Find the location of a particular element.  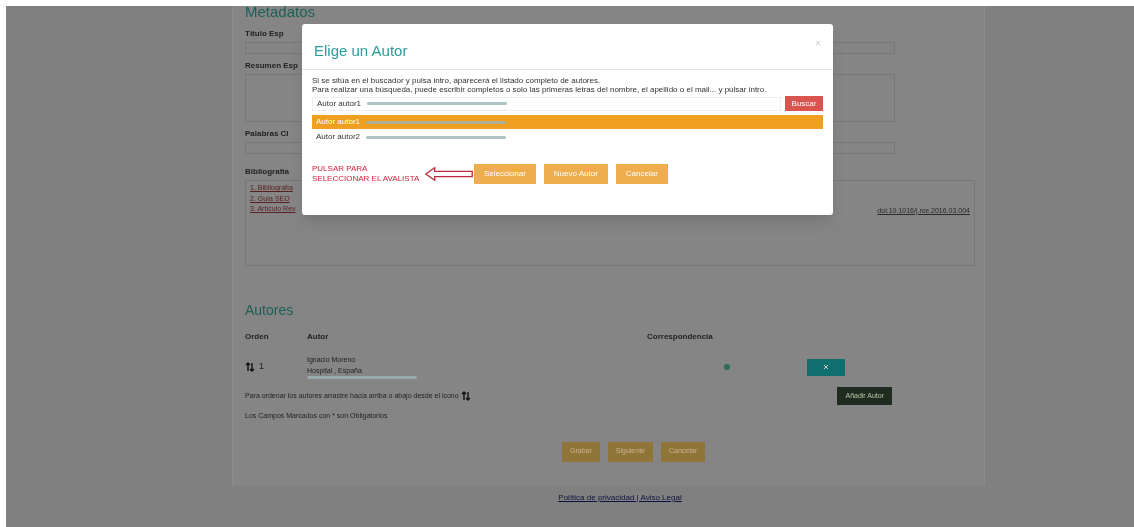

help-text: Si se sitúa en el buscador y pulsa intro, aparecerá el listado completo de autores. is located at coordinates (457, 80).